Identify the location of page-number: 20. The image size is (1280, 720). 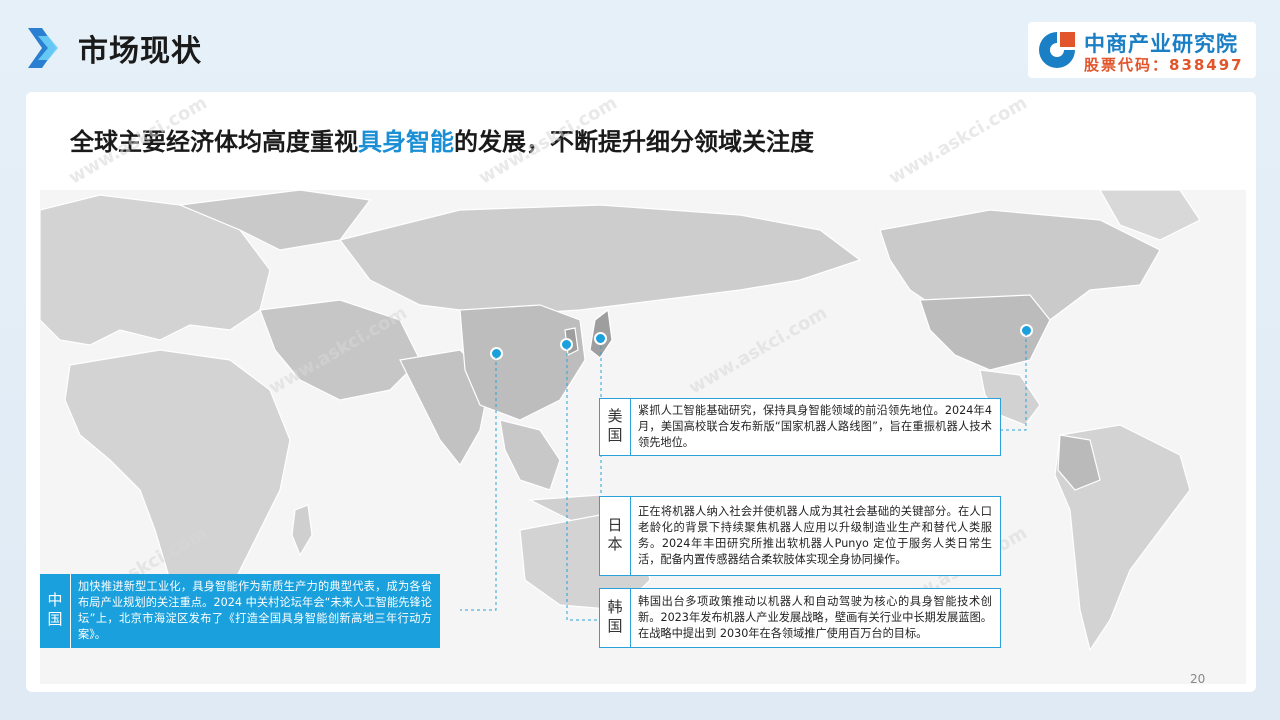
(1198, 679).